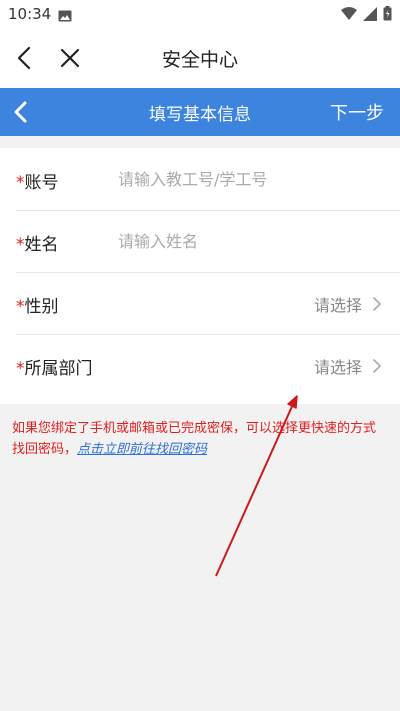 This screenshot has width=400, height=711. Describe the element at coordinates (65, 16) in the screenshot. I see `image-notification-icon` at that location.